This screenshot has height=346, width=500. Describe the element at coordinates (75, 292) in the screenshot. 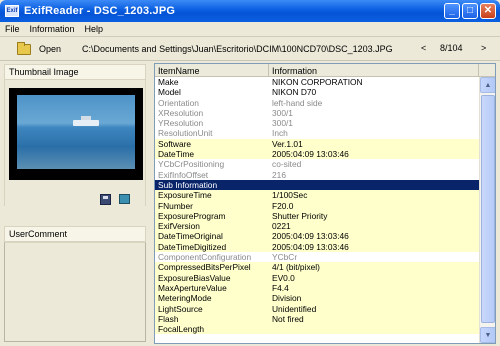

I see `user-comment-field` at that location.